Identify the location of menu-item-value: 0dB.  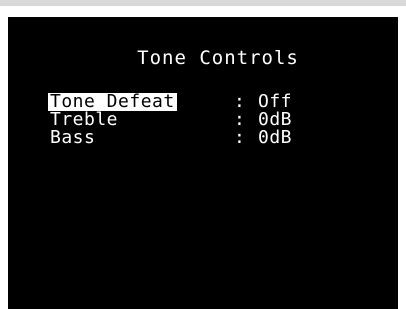
(275, 137).